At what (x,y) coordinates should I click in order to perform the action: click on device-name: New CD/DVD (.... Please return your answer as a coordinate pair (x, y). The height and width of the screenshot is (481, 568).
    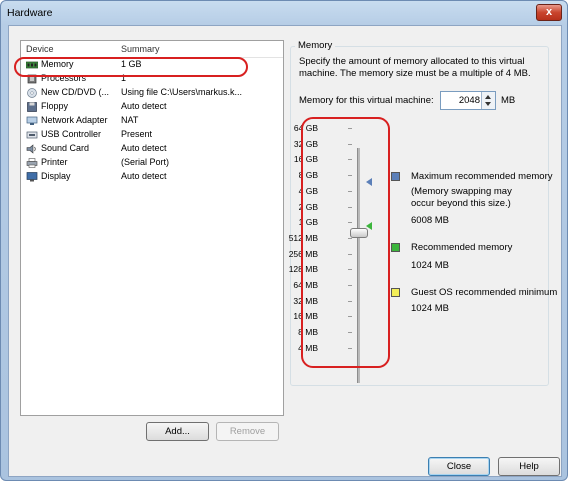
    Looking at the image, I should click on (75, 92).